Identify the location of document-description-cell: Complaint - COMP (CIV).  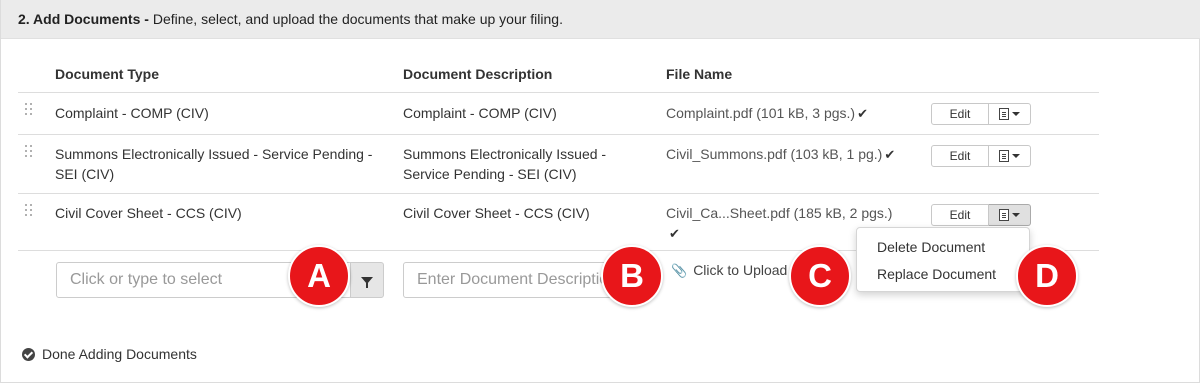
(480, 113).